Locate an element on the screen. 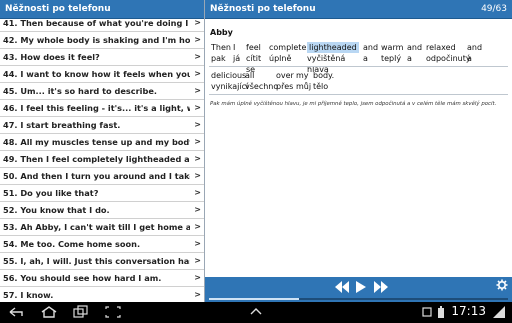 The width and height of the screenshot is (512, 323). list-item: 56. You should see how hard I am. > is located at coordinates (102, 278).